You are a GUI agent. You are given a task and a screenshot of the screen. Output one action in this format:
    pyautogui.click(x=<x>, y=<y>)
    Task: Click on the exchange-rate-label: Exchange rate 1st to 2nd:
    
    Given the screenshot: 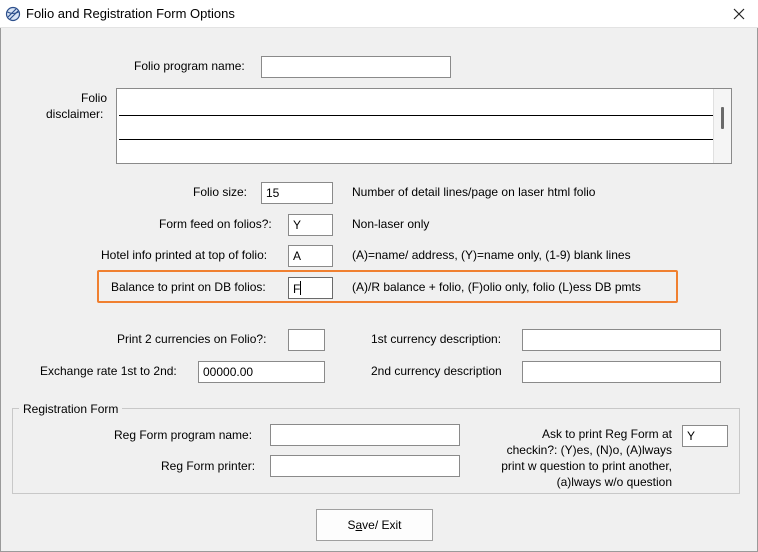 What is the action you would take?
    pyautogui.click(x=108, y=371)
    